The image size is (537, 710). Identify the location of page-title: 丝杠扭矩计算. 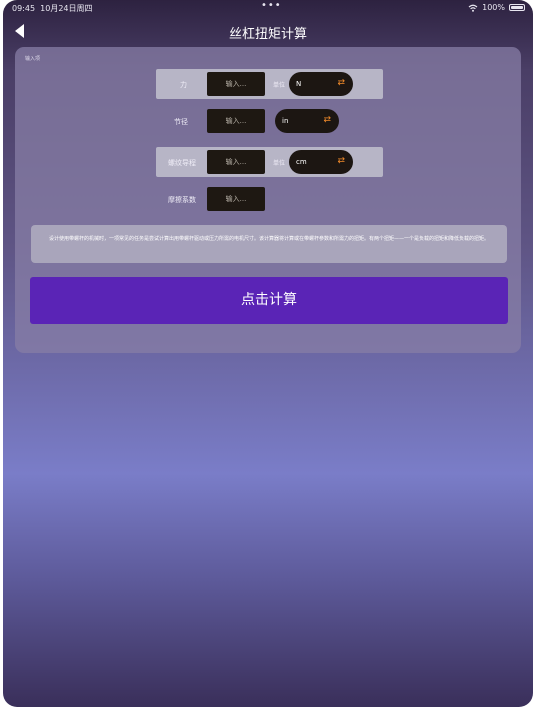
(267, 34).